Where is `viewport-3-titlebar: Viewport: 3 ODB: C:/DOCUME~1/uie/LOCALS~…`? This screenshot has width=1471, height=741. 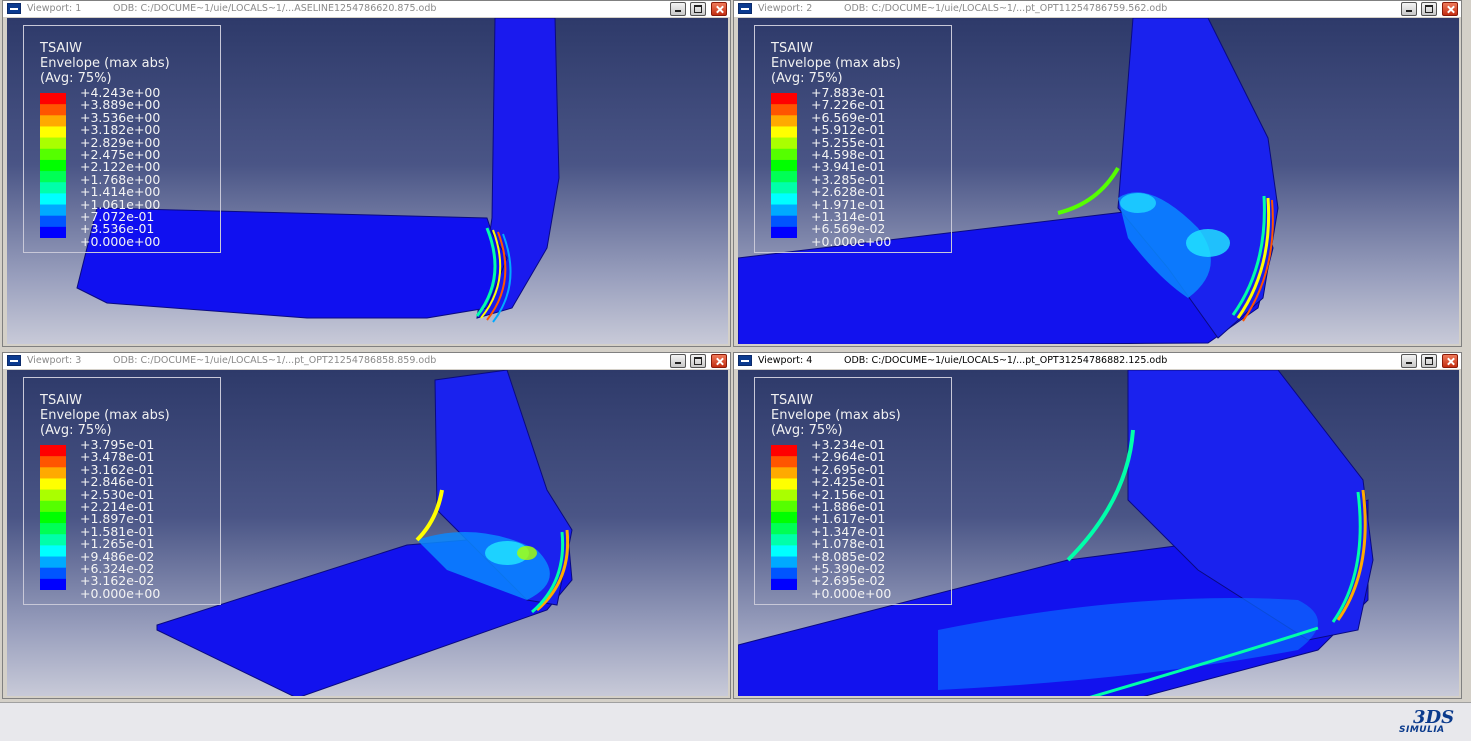 viewport-3-titlebar: Viewport: 3 ODB: C:/DOCUME~1/uie/LOCALS~… is located at coordinates (366, 361).